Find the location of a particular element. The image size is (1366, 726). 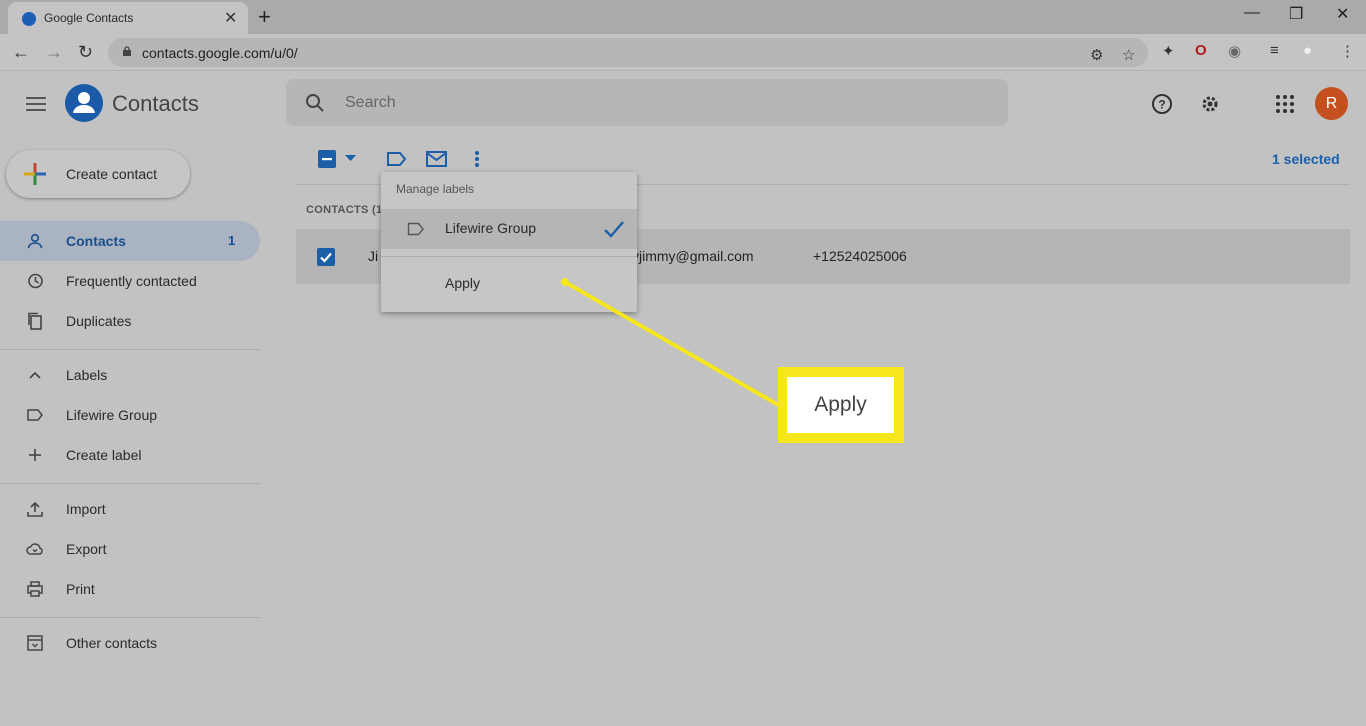

apply-callout: Apply is located at coordinates (841, 405).